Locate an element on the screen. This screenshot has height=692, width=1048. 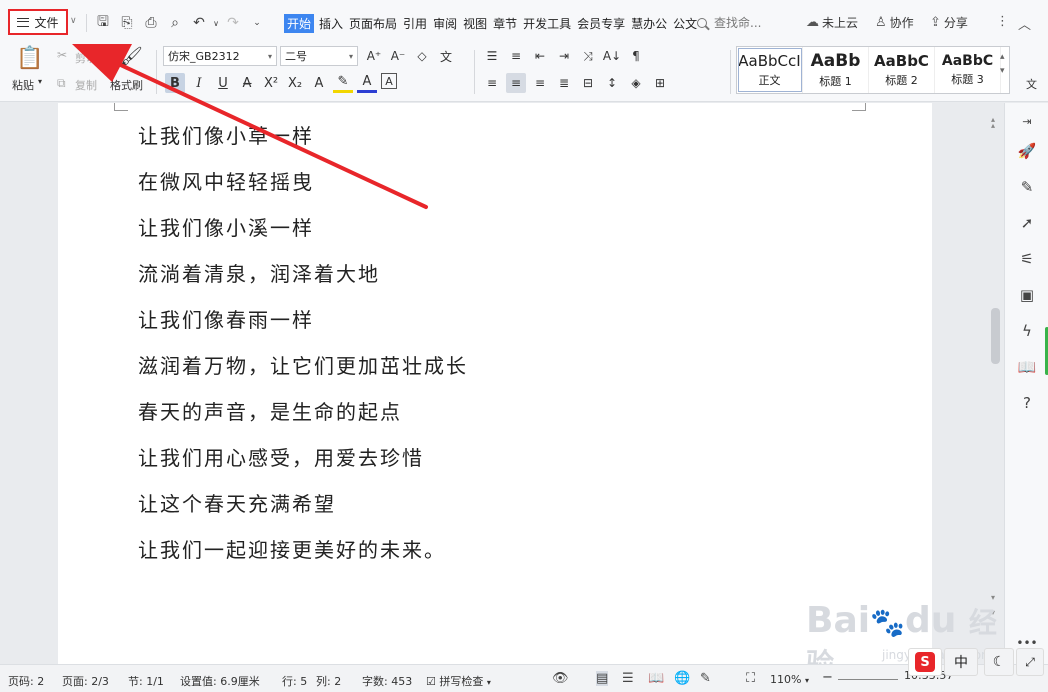
numbered-list-icon: ≡ is located at coordinates (516, 56).